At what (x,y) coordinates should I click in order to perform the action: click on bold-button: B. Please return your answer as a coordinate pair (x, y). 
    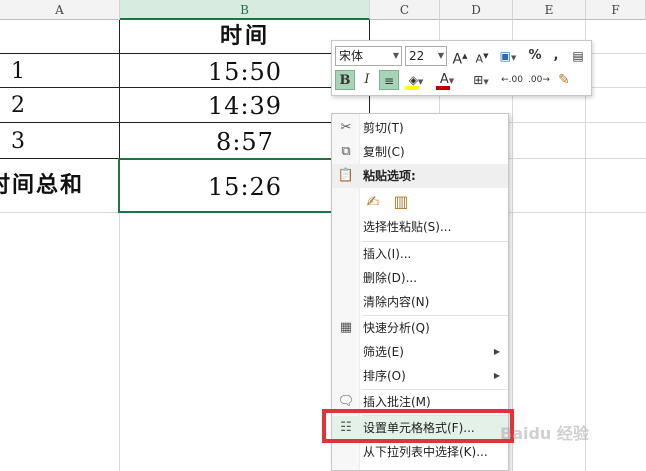
    Looking at the image, I should click on (345, 80).